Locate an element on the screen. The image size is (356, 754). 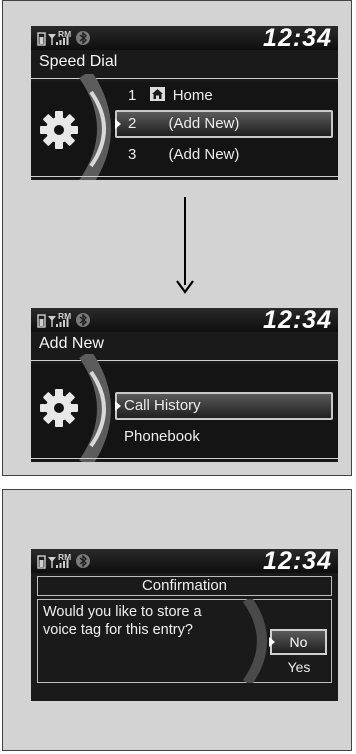
screen-title: Speed Dial is located at coordinates (78, 61).